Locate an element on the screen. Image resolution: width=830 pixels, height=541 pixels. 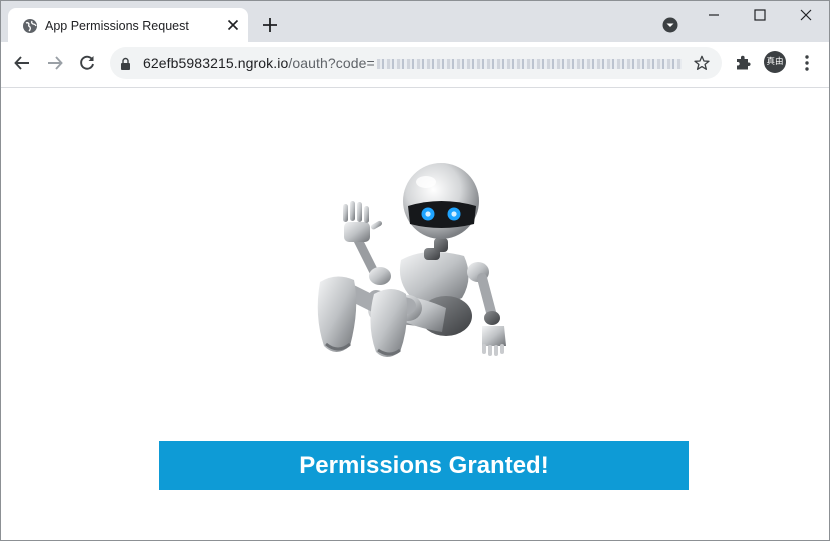
robot-illustration is located at coordinates (411, 260).